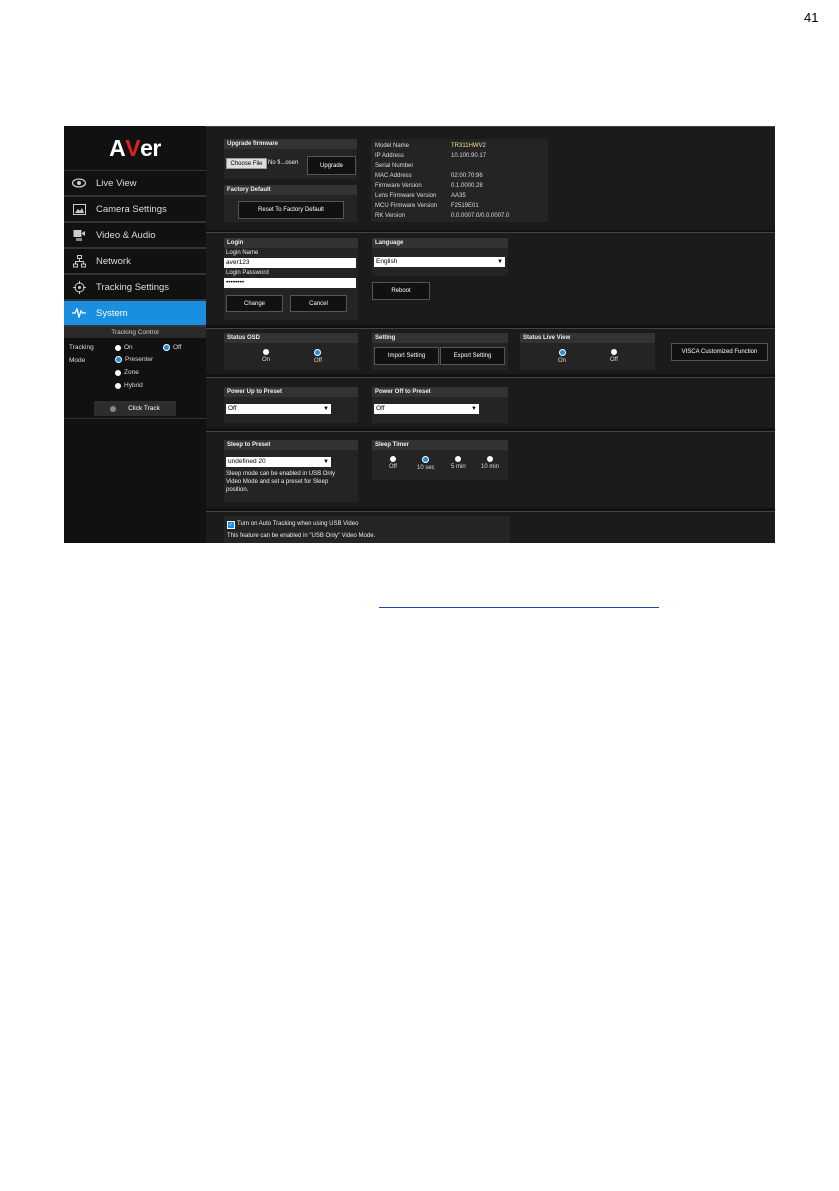 This screenshot has height=1191, width=839. I want to click on tracking-off-radio: Off, so click(172, 347).